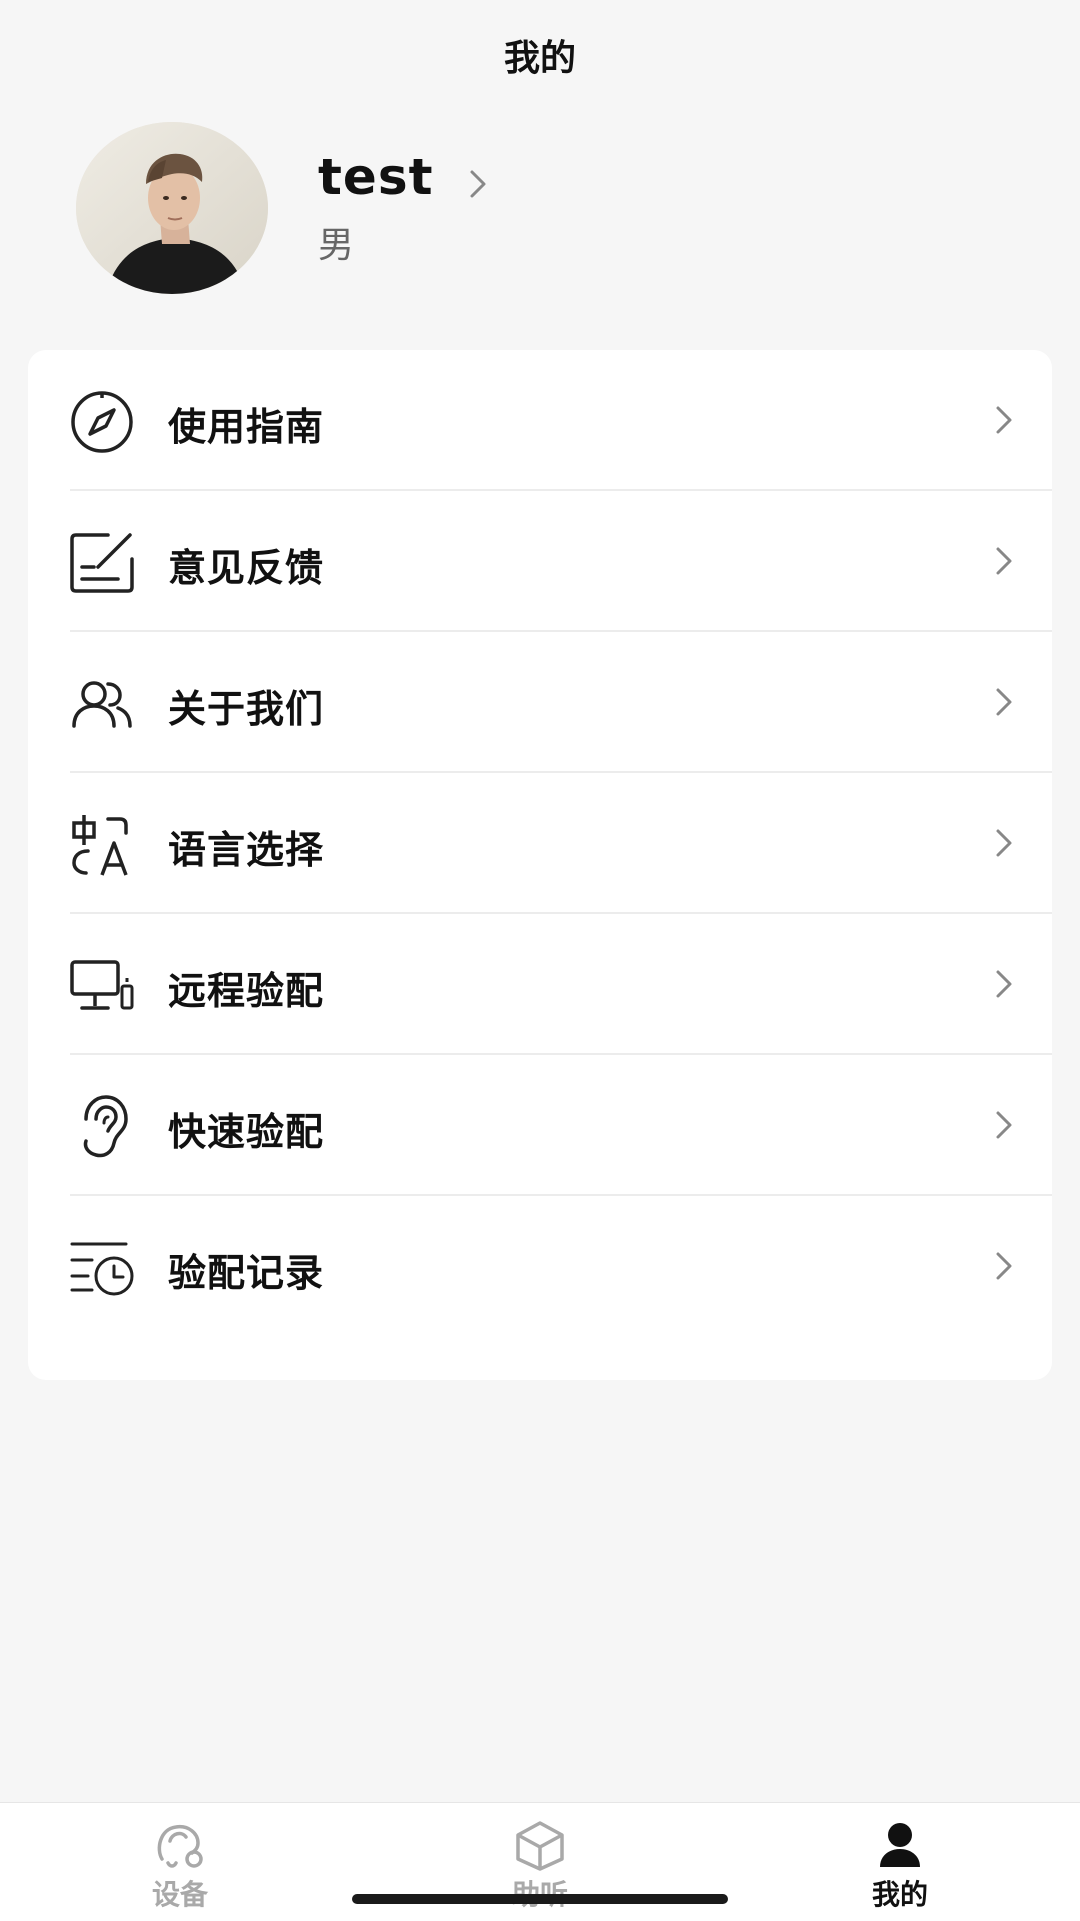  Describe the element at coordinates (246, 427) in the screenshot. I see `menu-item-label: 使用指南` at that location.